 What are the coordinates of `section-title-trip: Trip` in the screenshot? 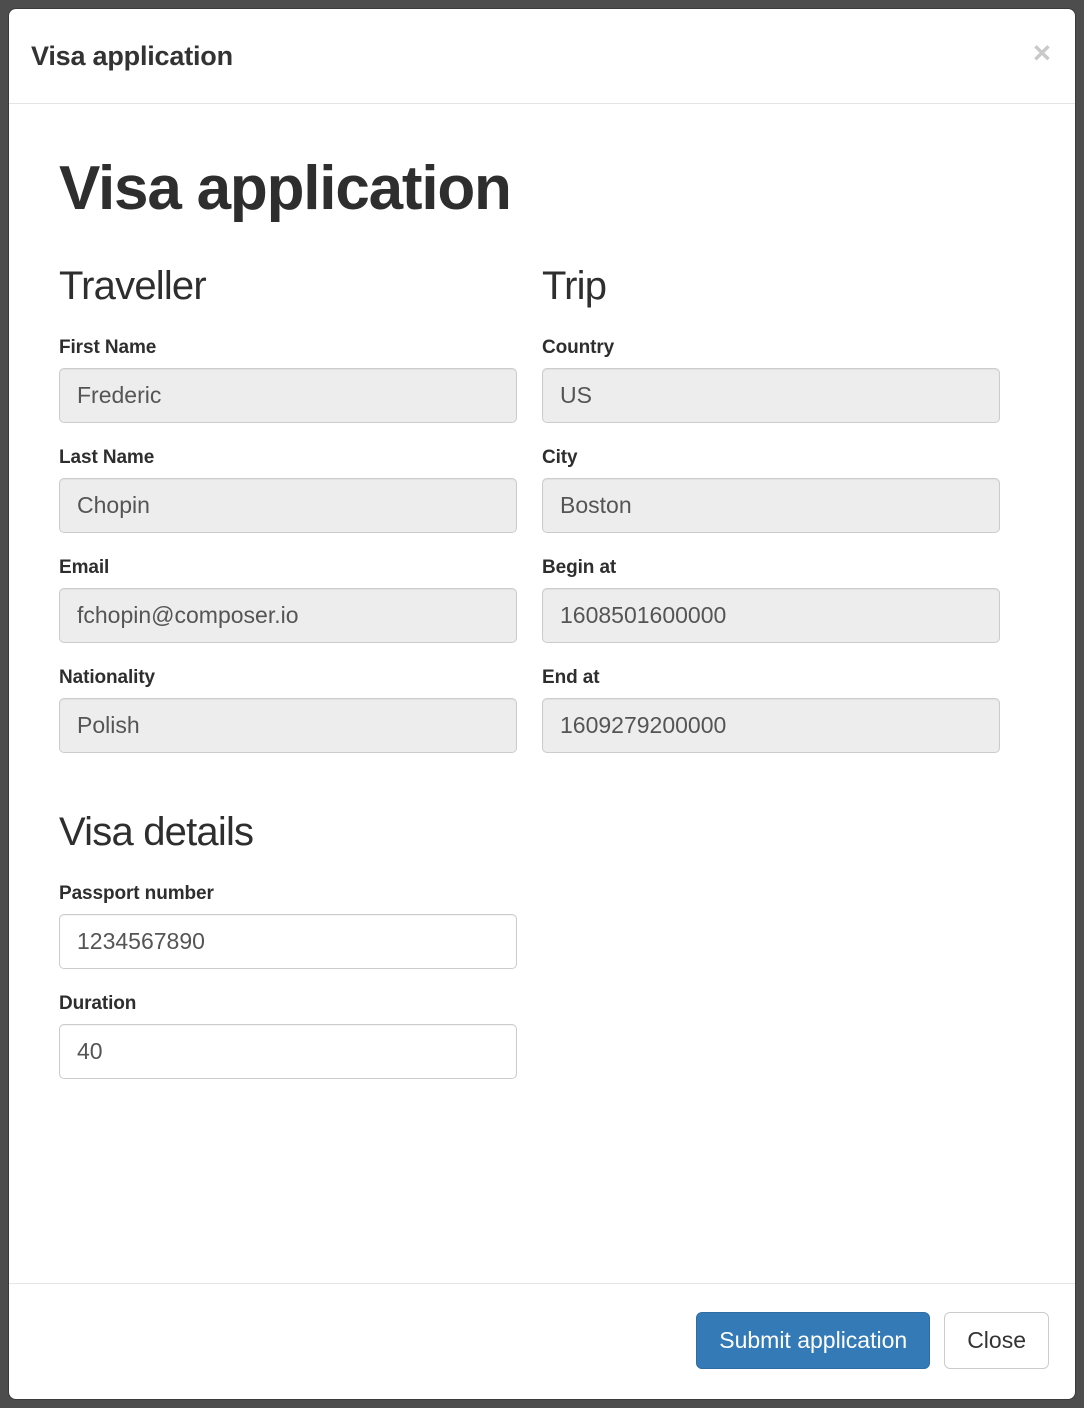 It's located at (574, 286).